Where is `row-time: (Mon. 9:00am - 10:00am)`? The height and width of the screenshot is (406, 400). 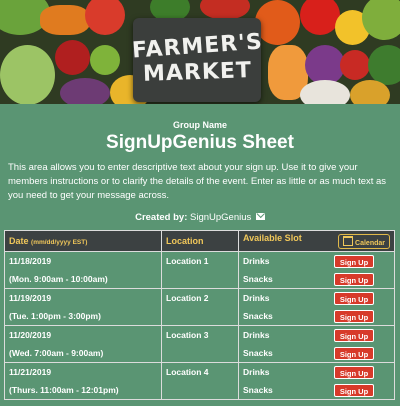 row-time: (Mon. 9:00am - 10:00am) is located at coordinates (58, 279).